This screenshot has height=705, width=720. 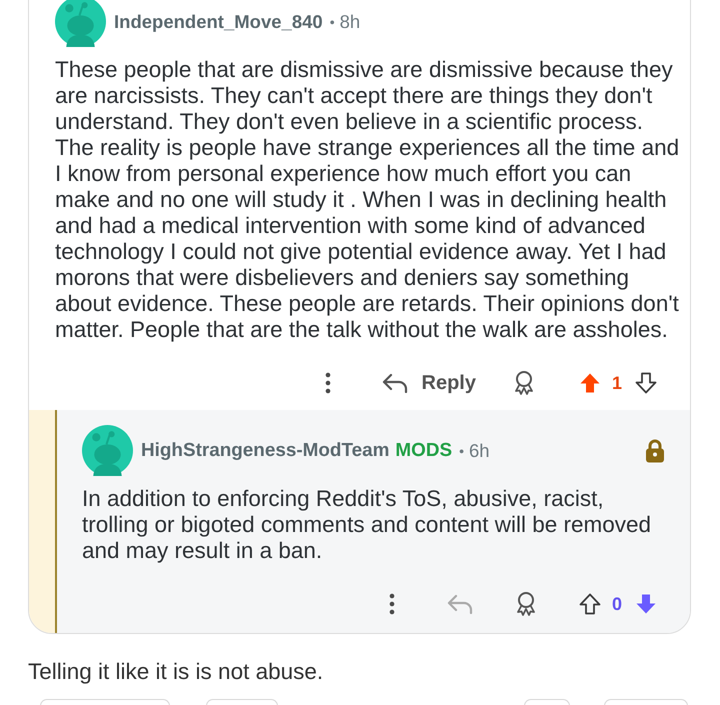 What do you see at coordinates (646, 383) in the screenshot?
I see `downvote-icon` at bounding box center [646, 383].